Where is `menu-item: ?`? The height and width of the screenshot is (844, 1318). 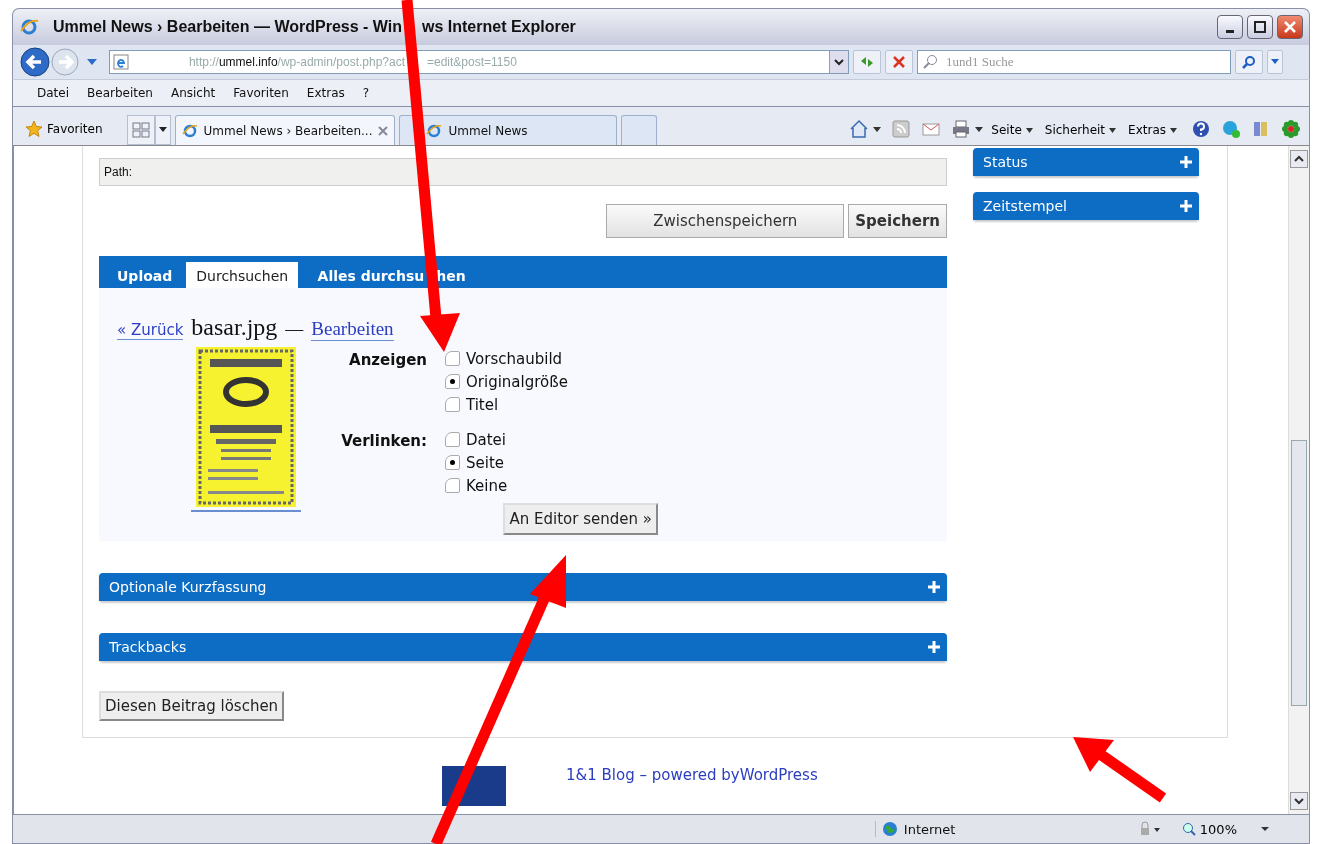
menu-item: ? is located at coordinates (366, 93).